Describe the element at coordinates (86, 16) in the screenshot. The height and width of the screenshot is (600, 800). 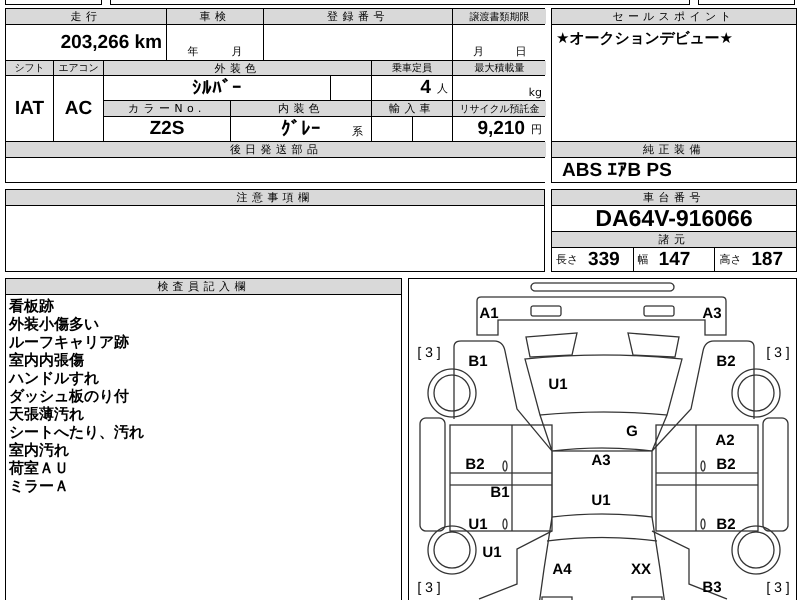
I see `column-header: 走行` at that location.